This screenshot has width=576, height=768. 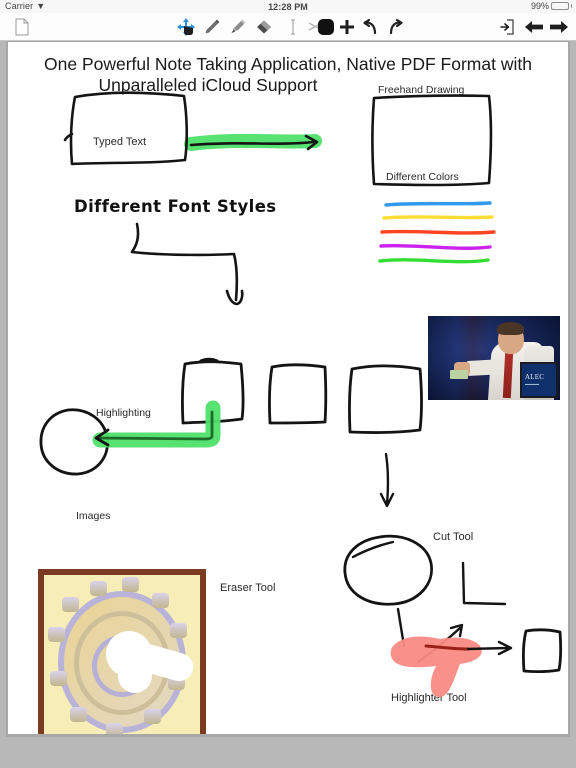 I want to click on speaker-photo: ALEC ▬▬▬▬, so click(x=494, y=358).